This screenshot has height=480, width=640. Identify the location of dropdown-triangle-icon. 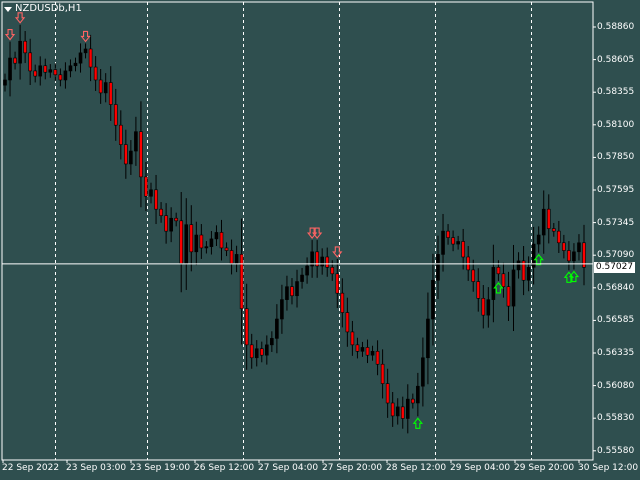
(8, 9).